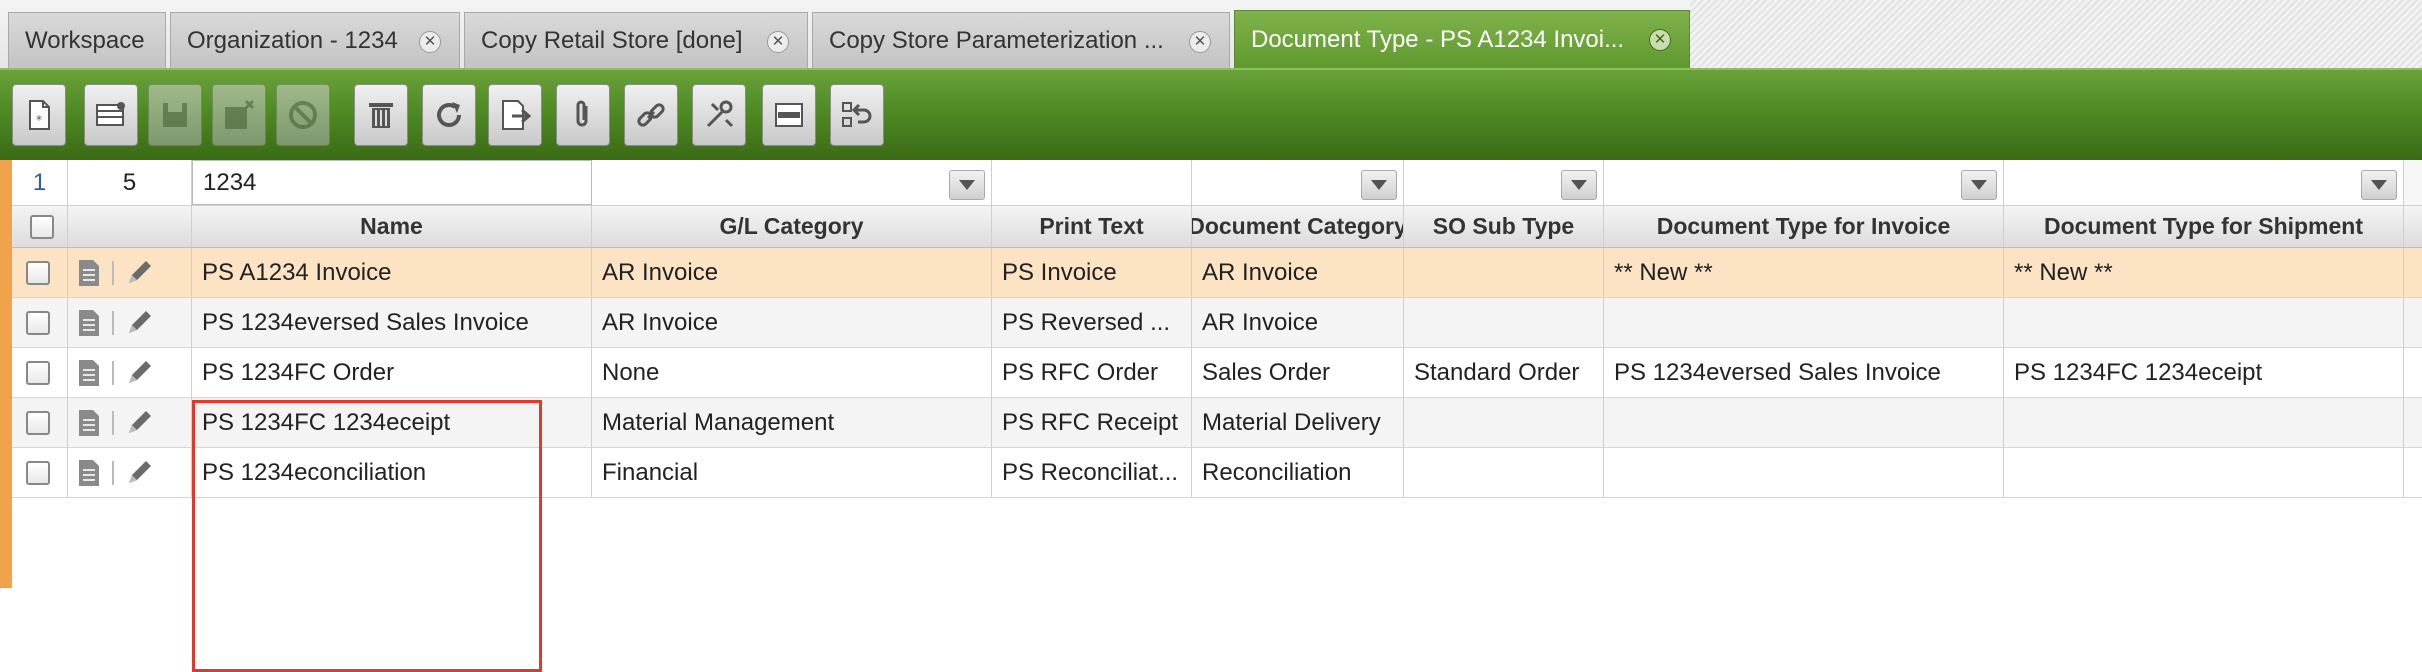 The height and width of the screenshot is (672, 2422). What do you see at coordinates (1504, 226) in the screenshot?
I see `column-header-so-sub-type: SO Sub Type` at bounding box center [1504, 226].